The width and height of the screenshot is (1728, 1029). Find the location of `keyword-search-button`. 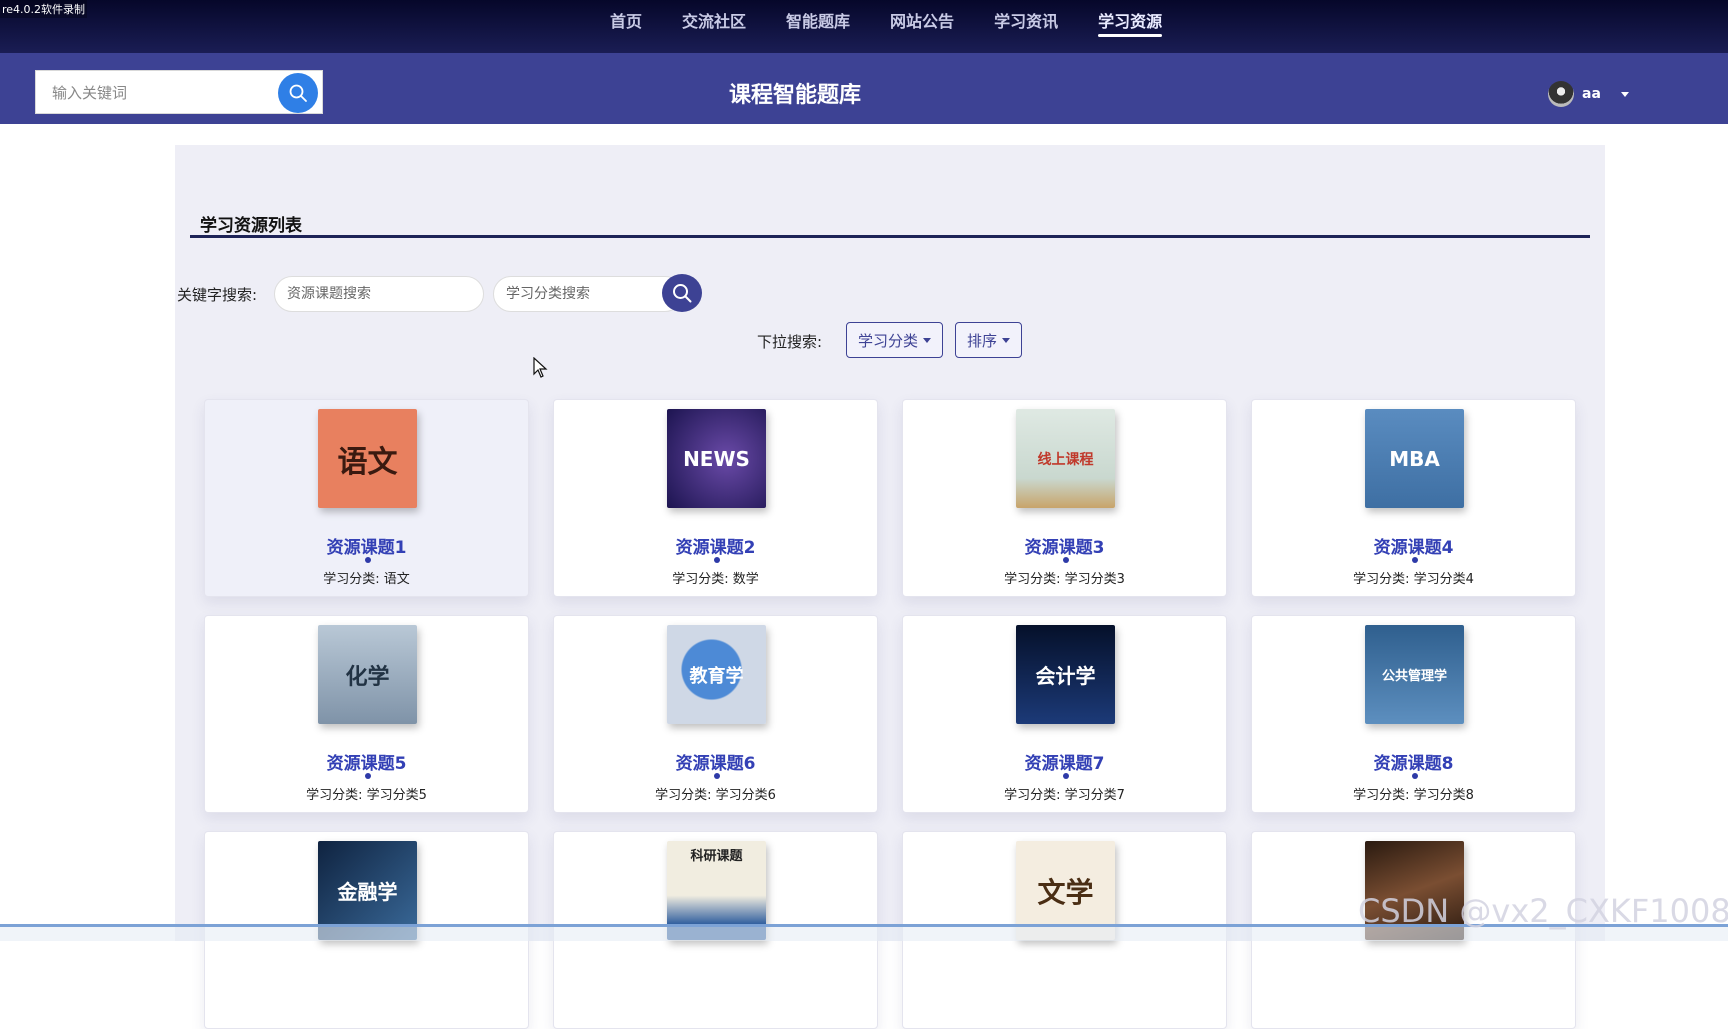

keyword-search-button is located at coordinates (682, 293).